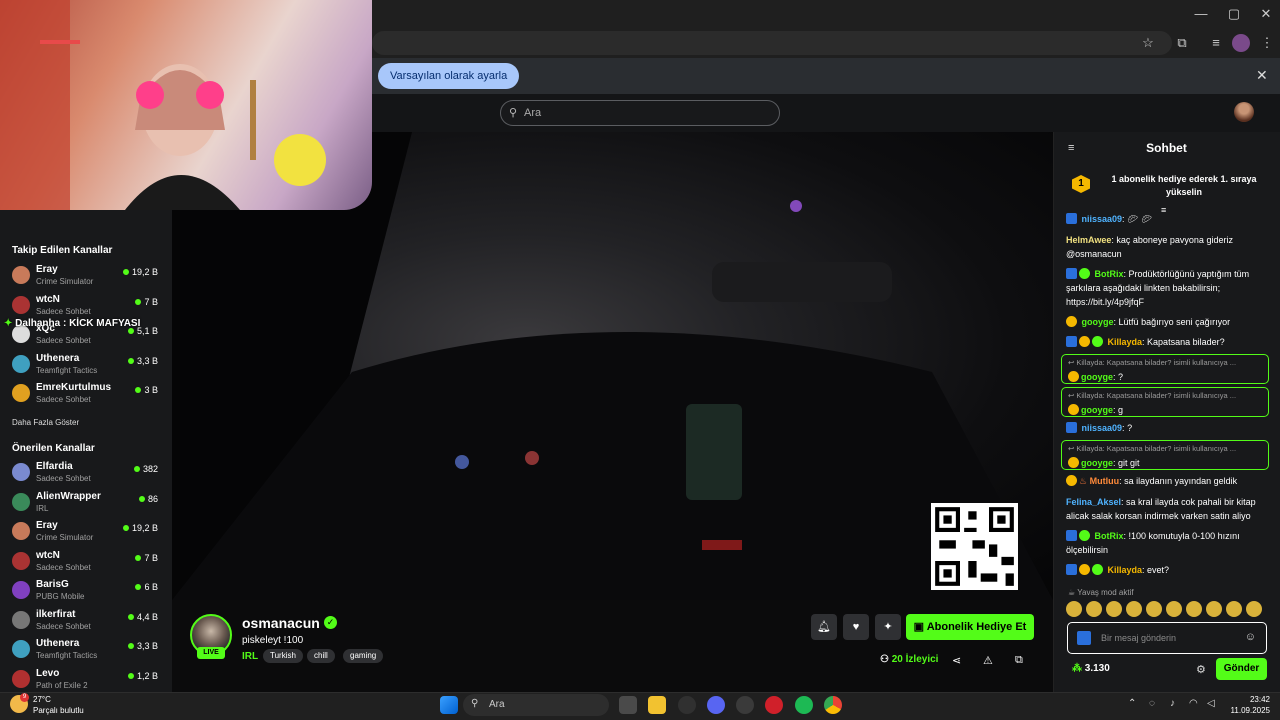 Image resolution: width=1280 pixels, height=720 pixels. I want to click on weather-widget: 27°C Parçalı bulutlu, so click(58, 705).